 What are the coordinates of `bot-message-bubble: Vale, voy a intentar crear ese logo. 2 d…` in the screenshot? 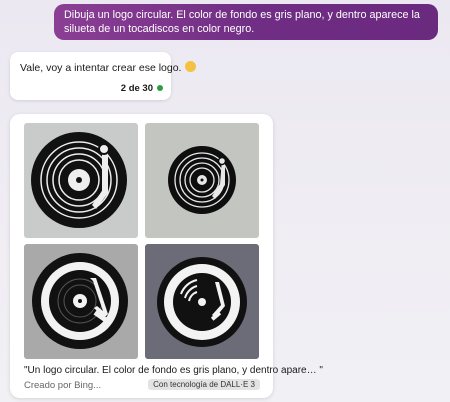 It's located at (103, 76).